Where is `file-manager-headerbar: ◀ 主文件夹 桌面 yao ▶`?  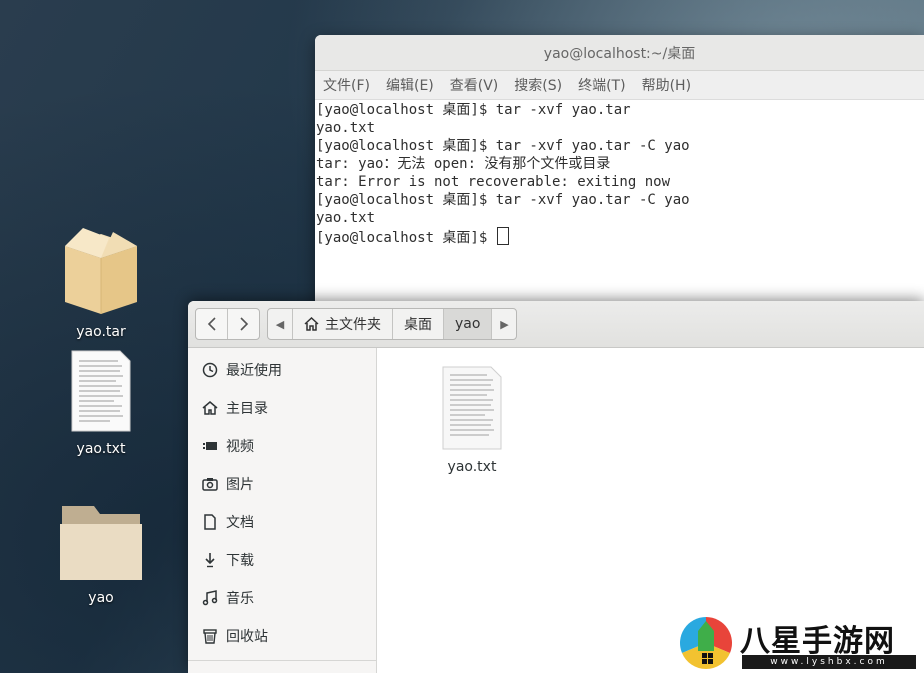
file-manager-headerbar: ◀ 主文件夹 桌面 yao ▶ is located at coordinates (556, 324).